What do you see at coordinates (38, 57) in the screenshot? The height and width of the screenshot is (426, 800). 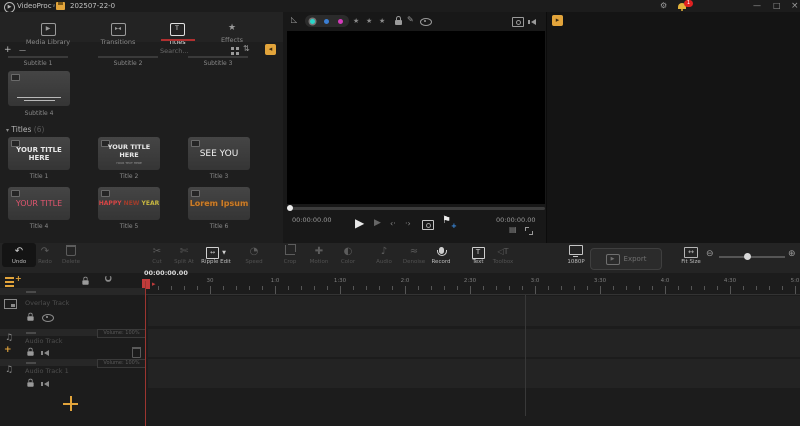 I see `subtitle-1-thumb` at bounding box center [38, 57].